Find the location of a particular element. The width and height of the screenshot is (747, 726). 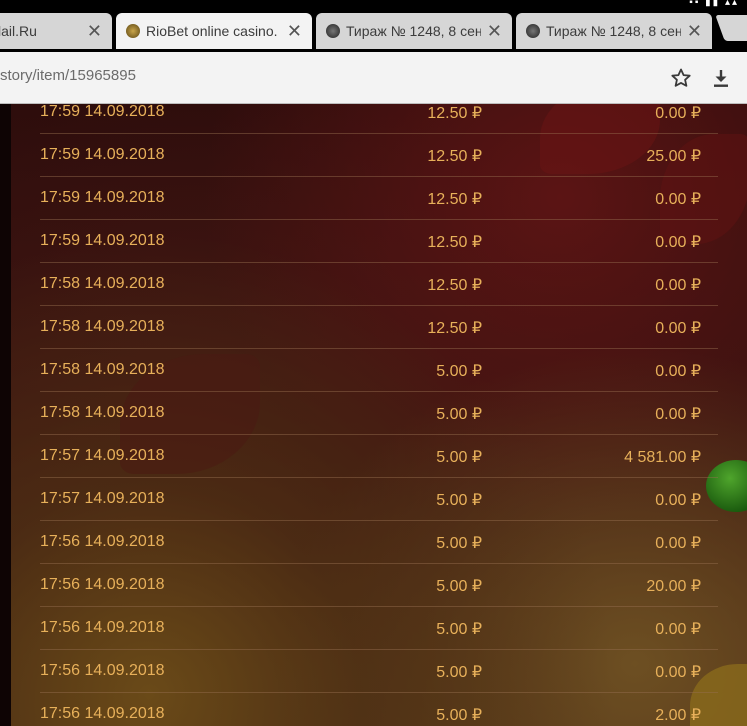

tab-title: lail.Ru is located at coordinates (18, 31).